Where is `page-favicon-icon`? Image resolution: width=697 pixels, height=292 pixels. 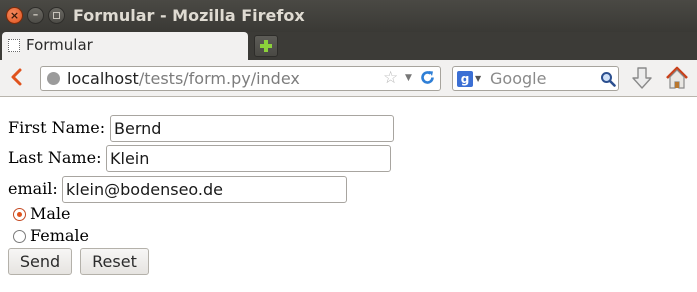 page-favicon-icon is located at coordinates (14, 45).